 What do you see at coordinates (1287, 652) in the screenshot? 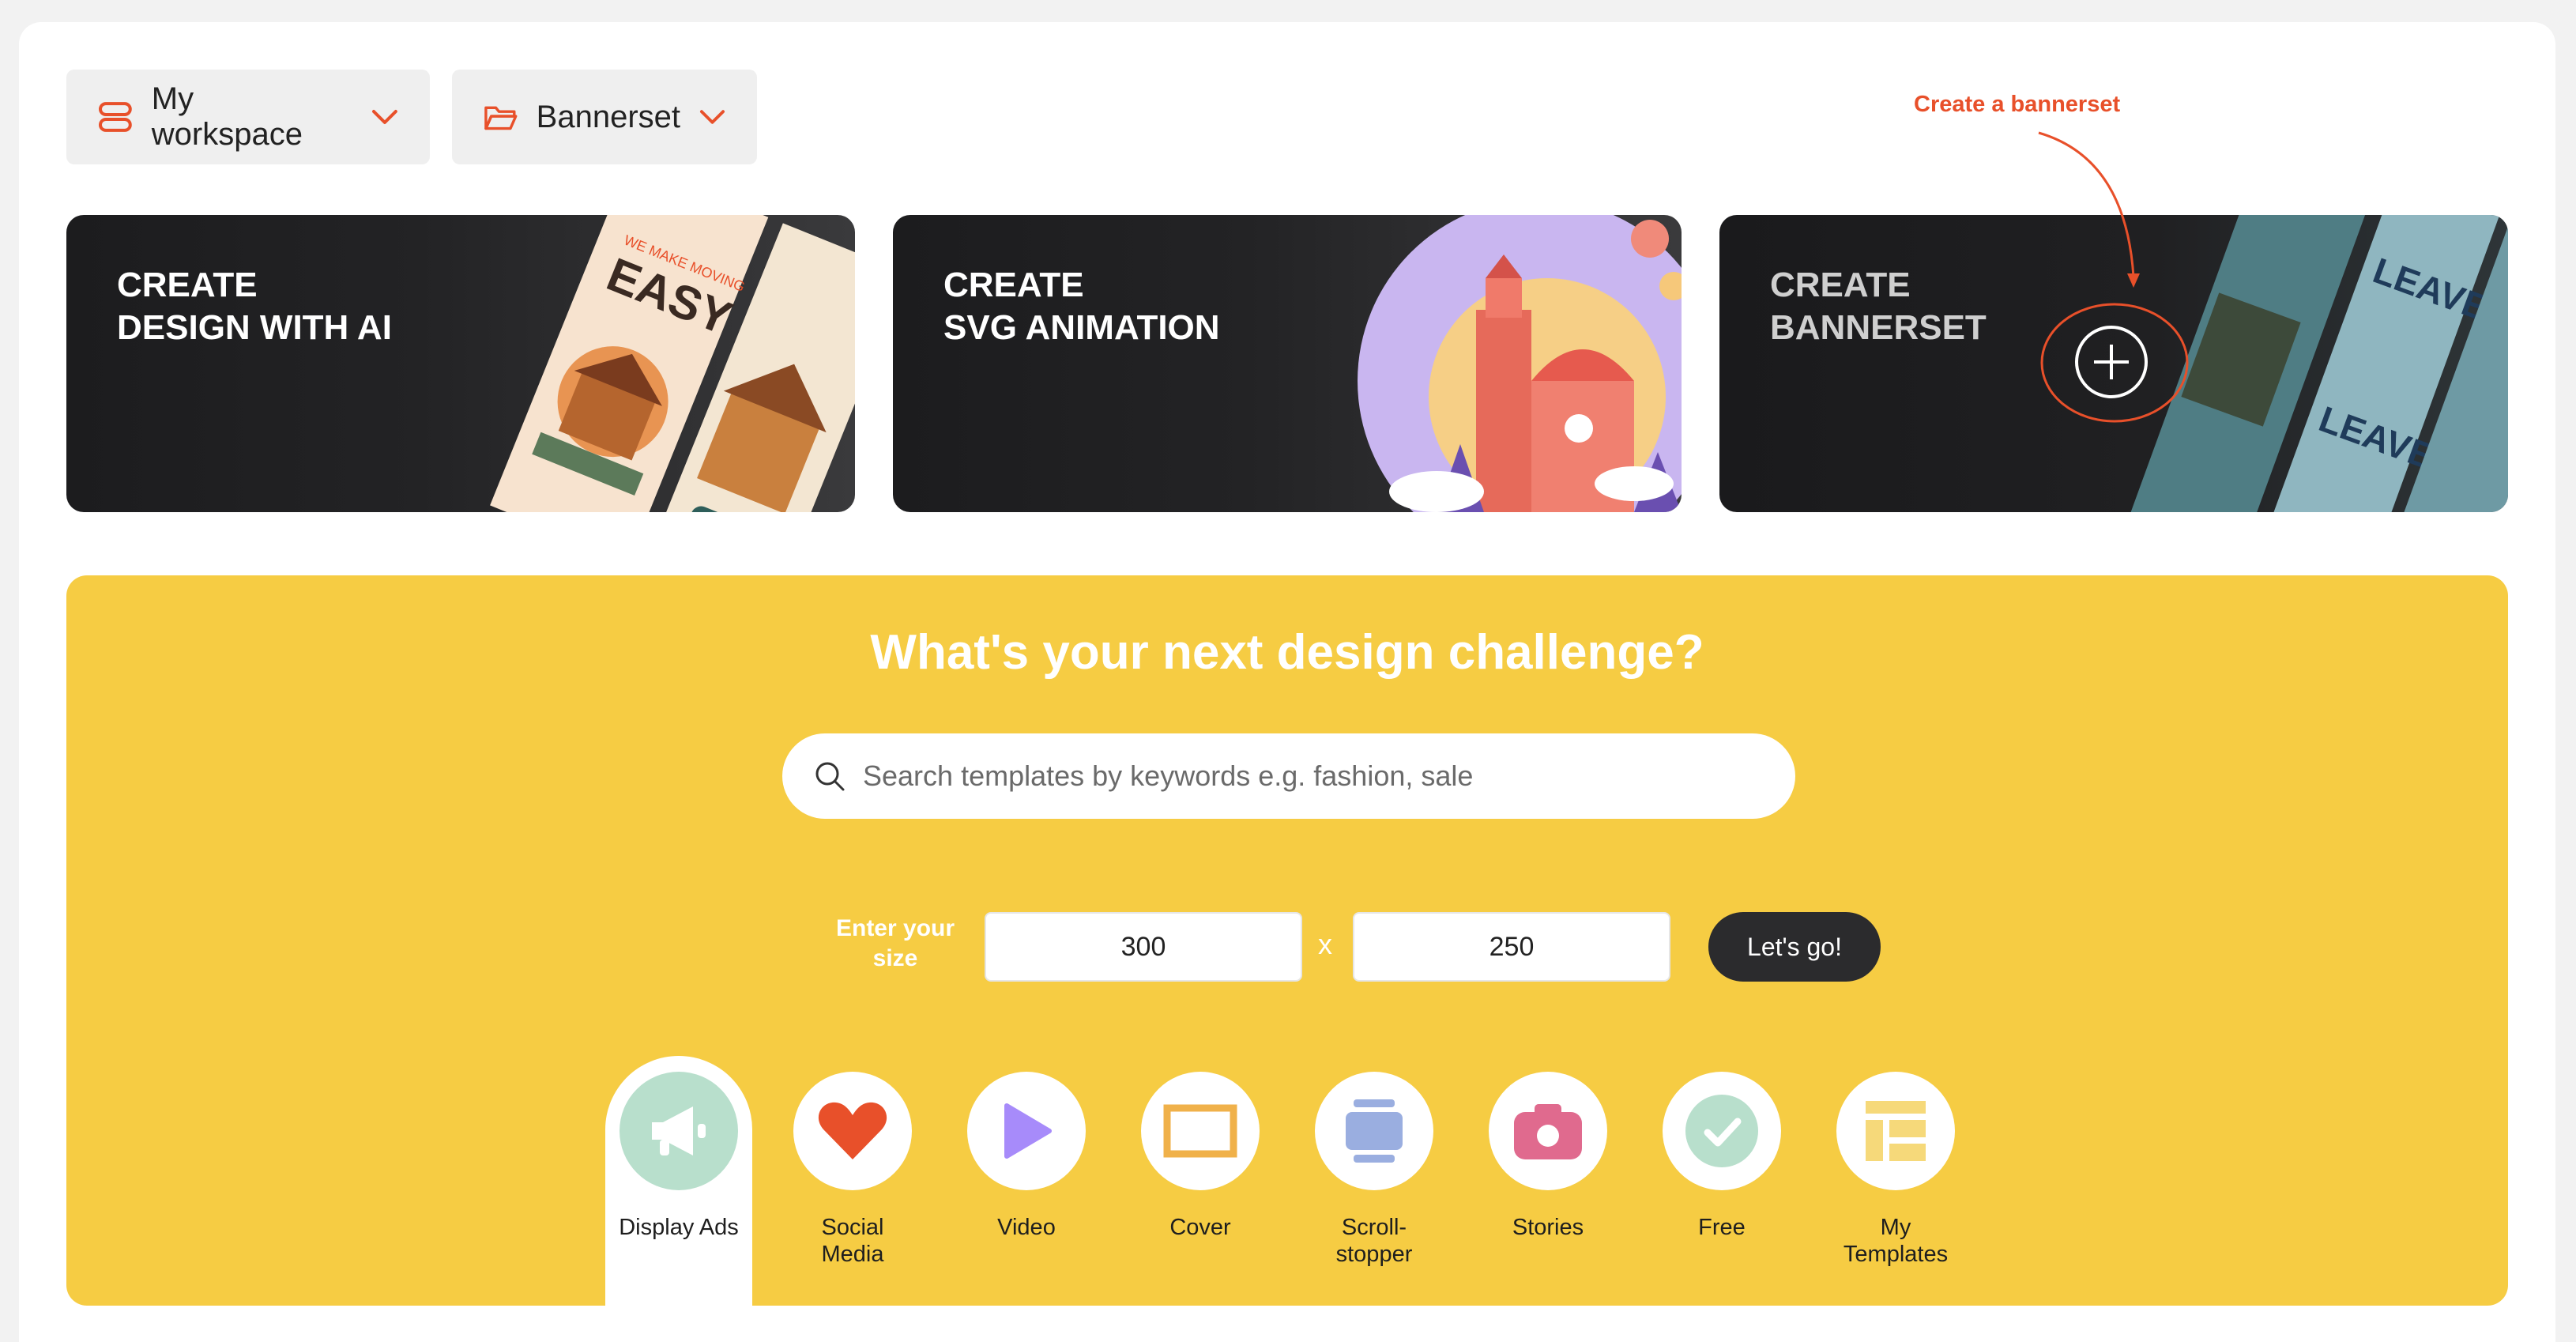
I see `challenge-title: What's your next design challenge?` at bounding box center [1287, 652].